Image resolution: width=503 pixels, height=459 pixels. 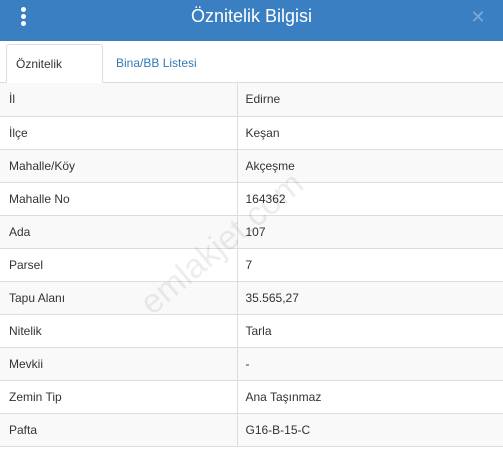 I want to click on tab-bar: Öznitelik Bilgisi Bina/BB Listesi, so click(x=251, y=75).